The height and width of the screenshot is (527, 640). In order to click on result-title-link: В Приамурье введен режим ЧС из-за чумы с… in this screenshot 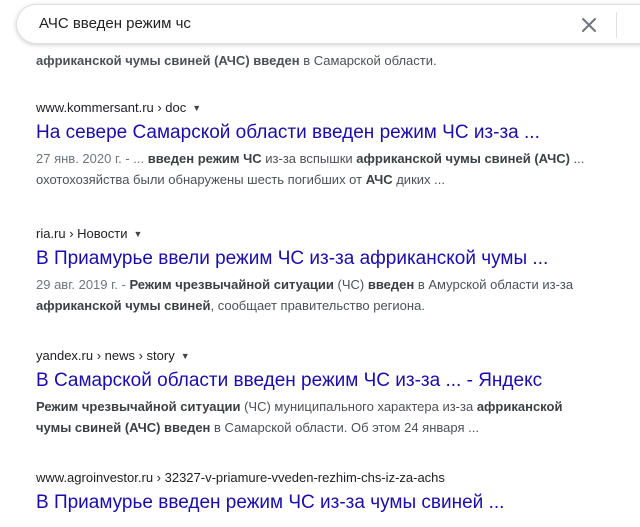, I will do `click(336, 503)`.